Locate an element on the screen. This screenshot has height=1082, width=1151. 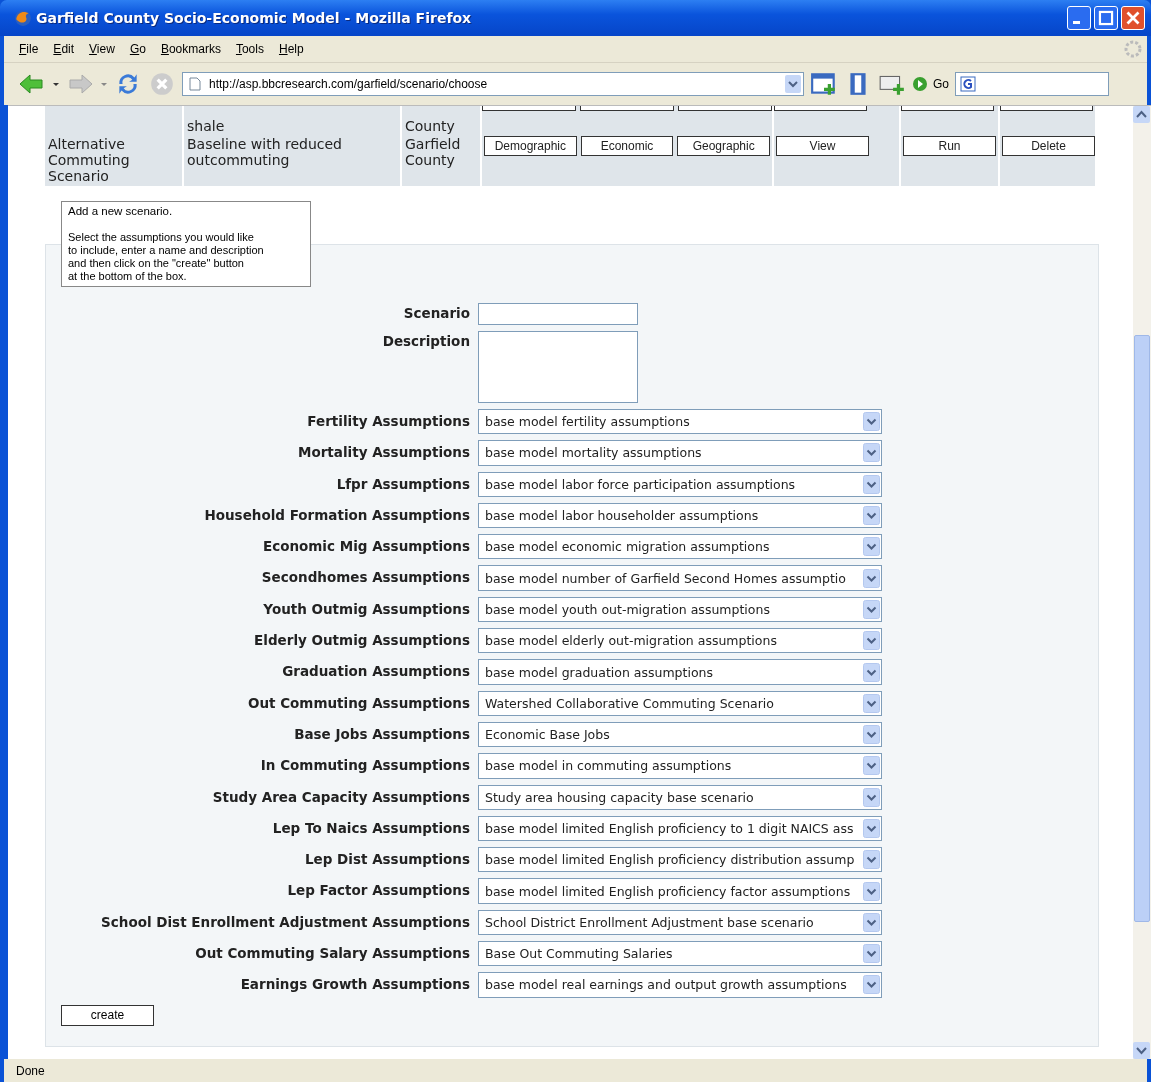
field-label: Economic Mig Assumptions is located at coordinates (365, 547).